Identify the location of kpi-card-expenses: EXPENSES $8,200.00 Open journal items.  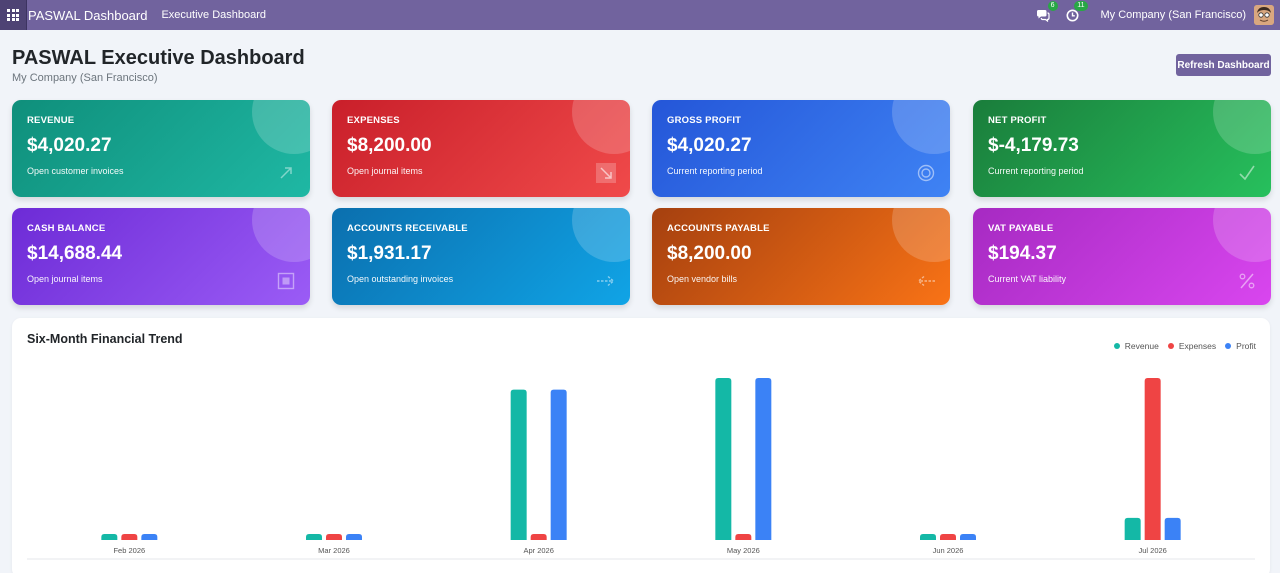
(481, 148).